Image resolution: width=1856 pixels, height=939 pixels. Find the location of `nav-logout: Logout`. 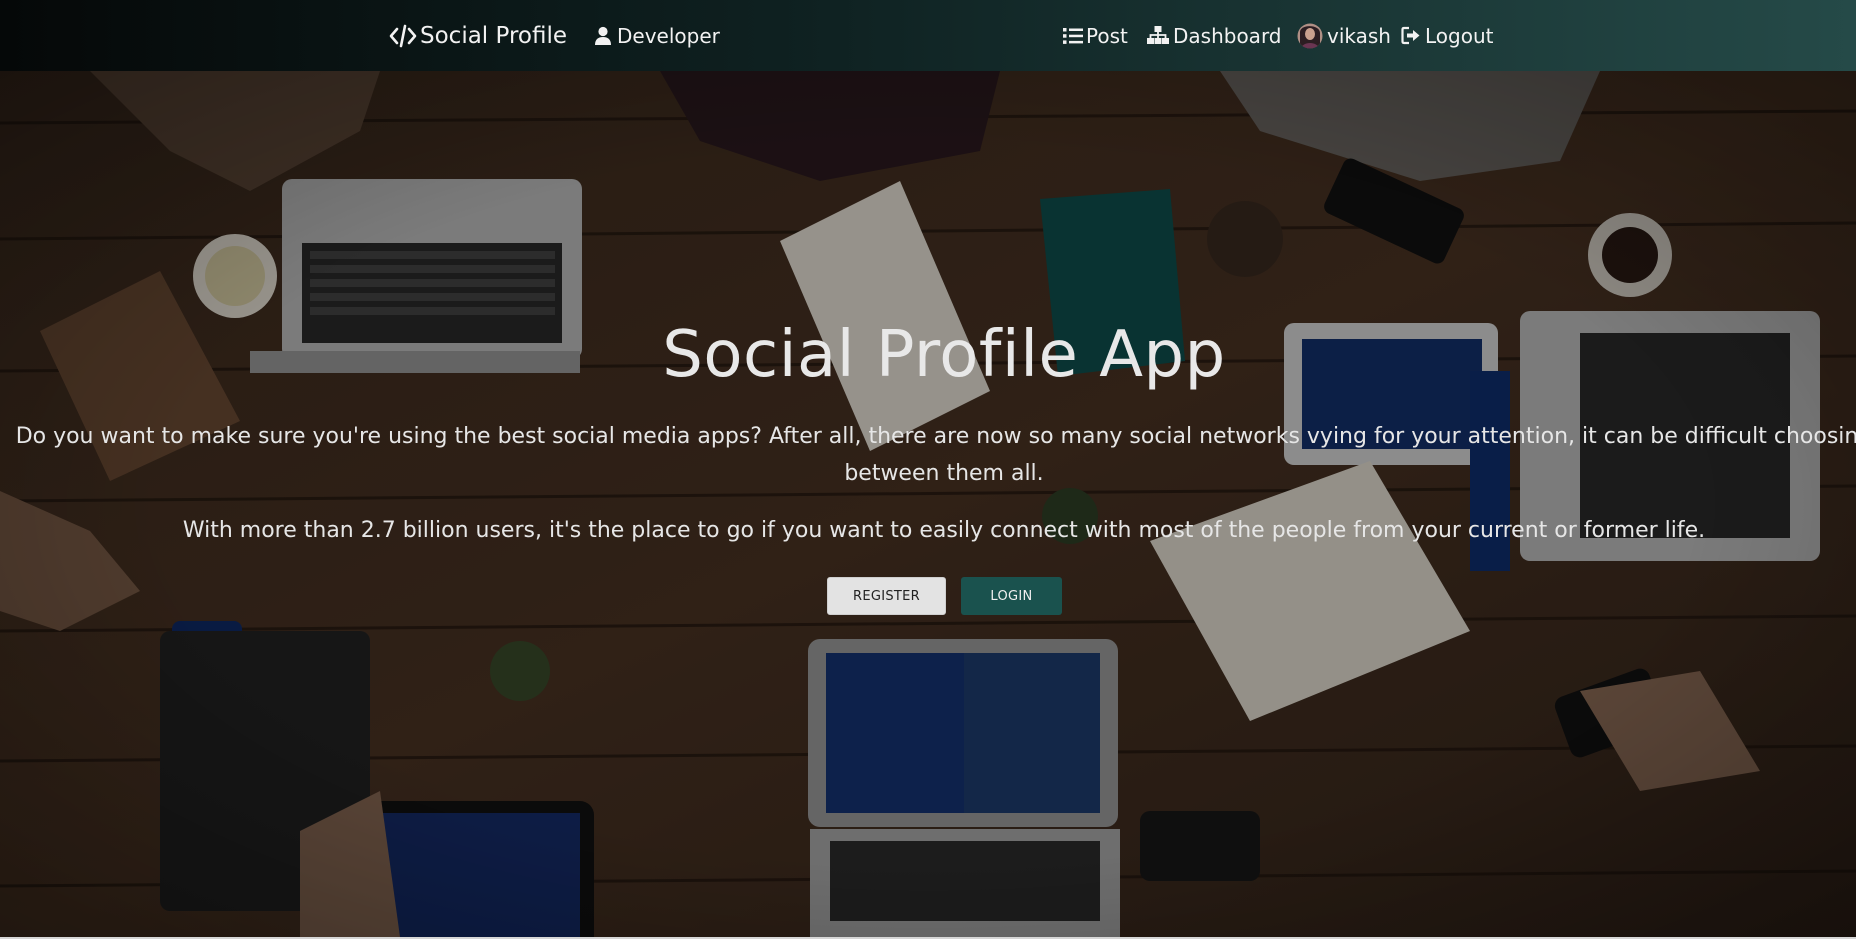

nav-logout: Logout is located at coordinates (1447, 35).